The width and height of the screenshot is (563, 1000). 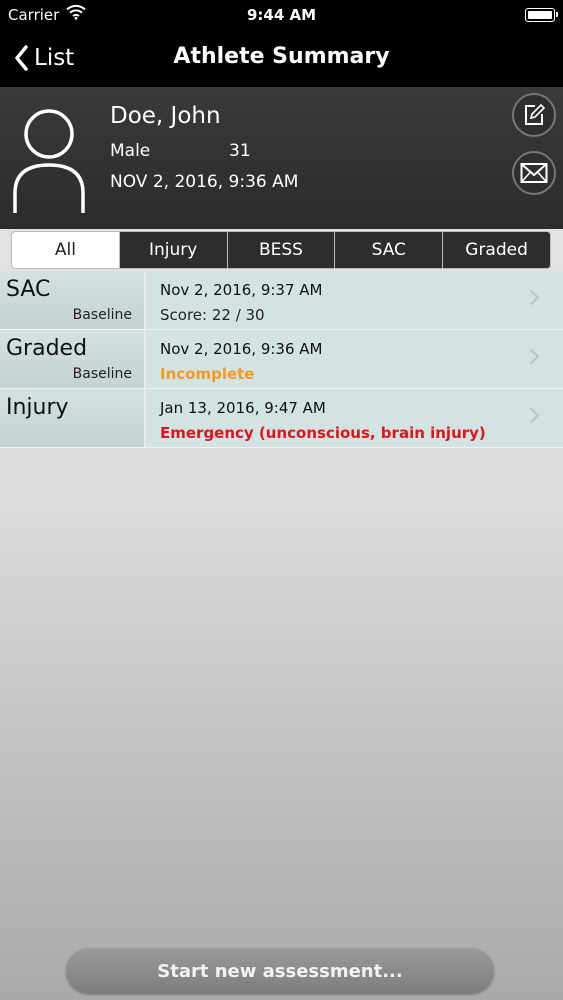 What do you see at coordinates (130, 151) in the screenshot?
I see `athlete-gender: Male` at bounding box center [130, 151].